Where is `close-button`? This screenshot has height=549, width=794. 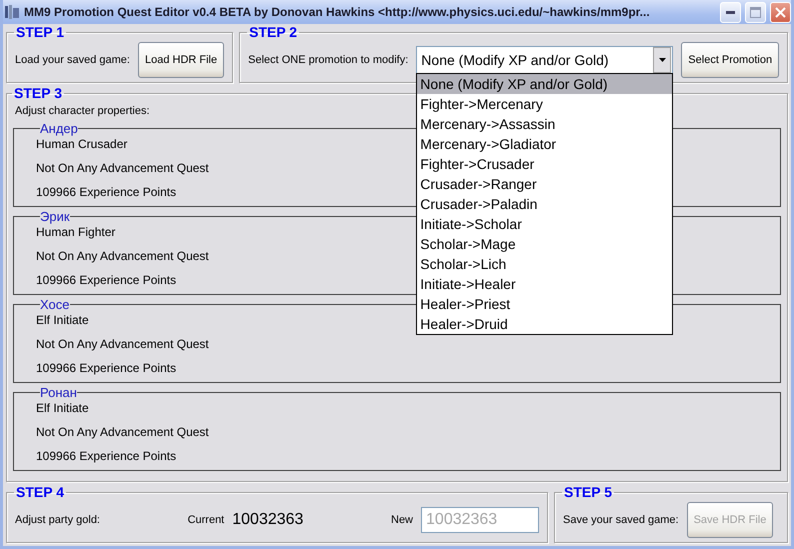
close-button is located at coordinates (780, 12).